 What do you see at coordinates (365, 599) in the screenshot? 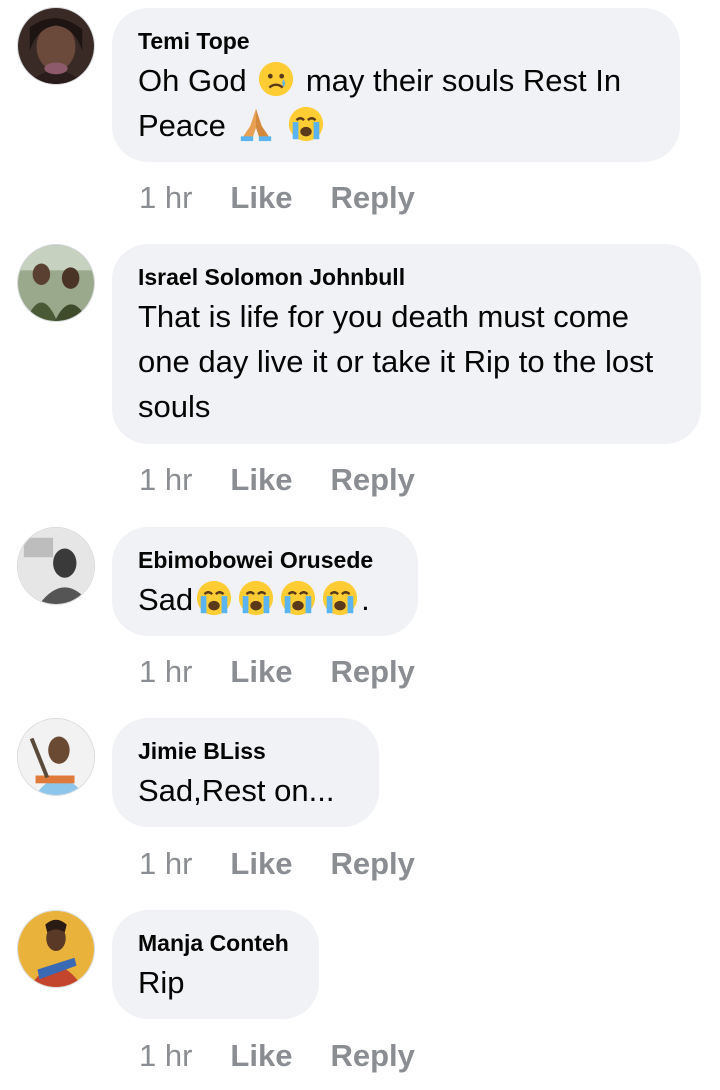
I see `comment-text-part: .` at bounding box center [365, 599].